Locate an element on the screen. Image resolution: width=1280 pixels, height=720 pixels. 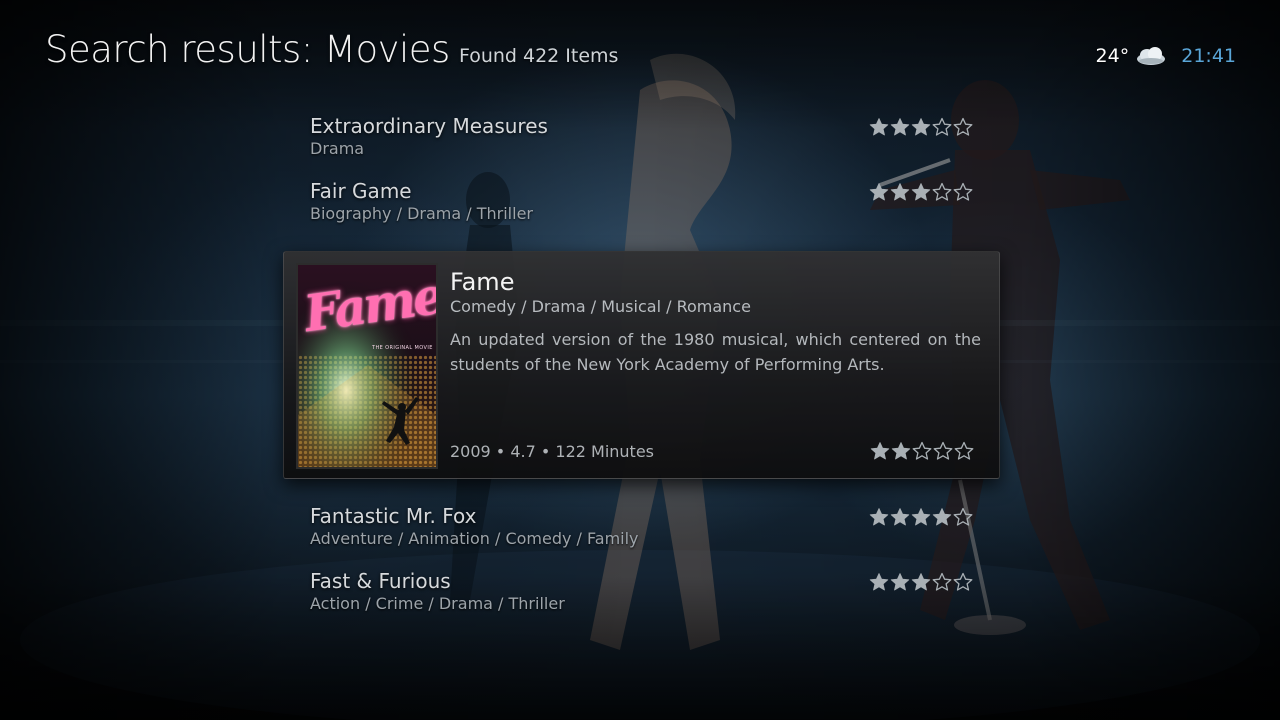
temperature: 24° is located at coordinates (1112, 56).